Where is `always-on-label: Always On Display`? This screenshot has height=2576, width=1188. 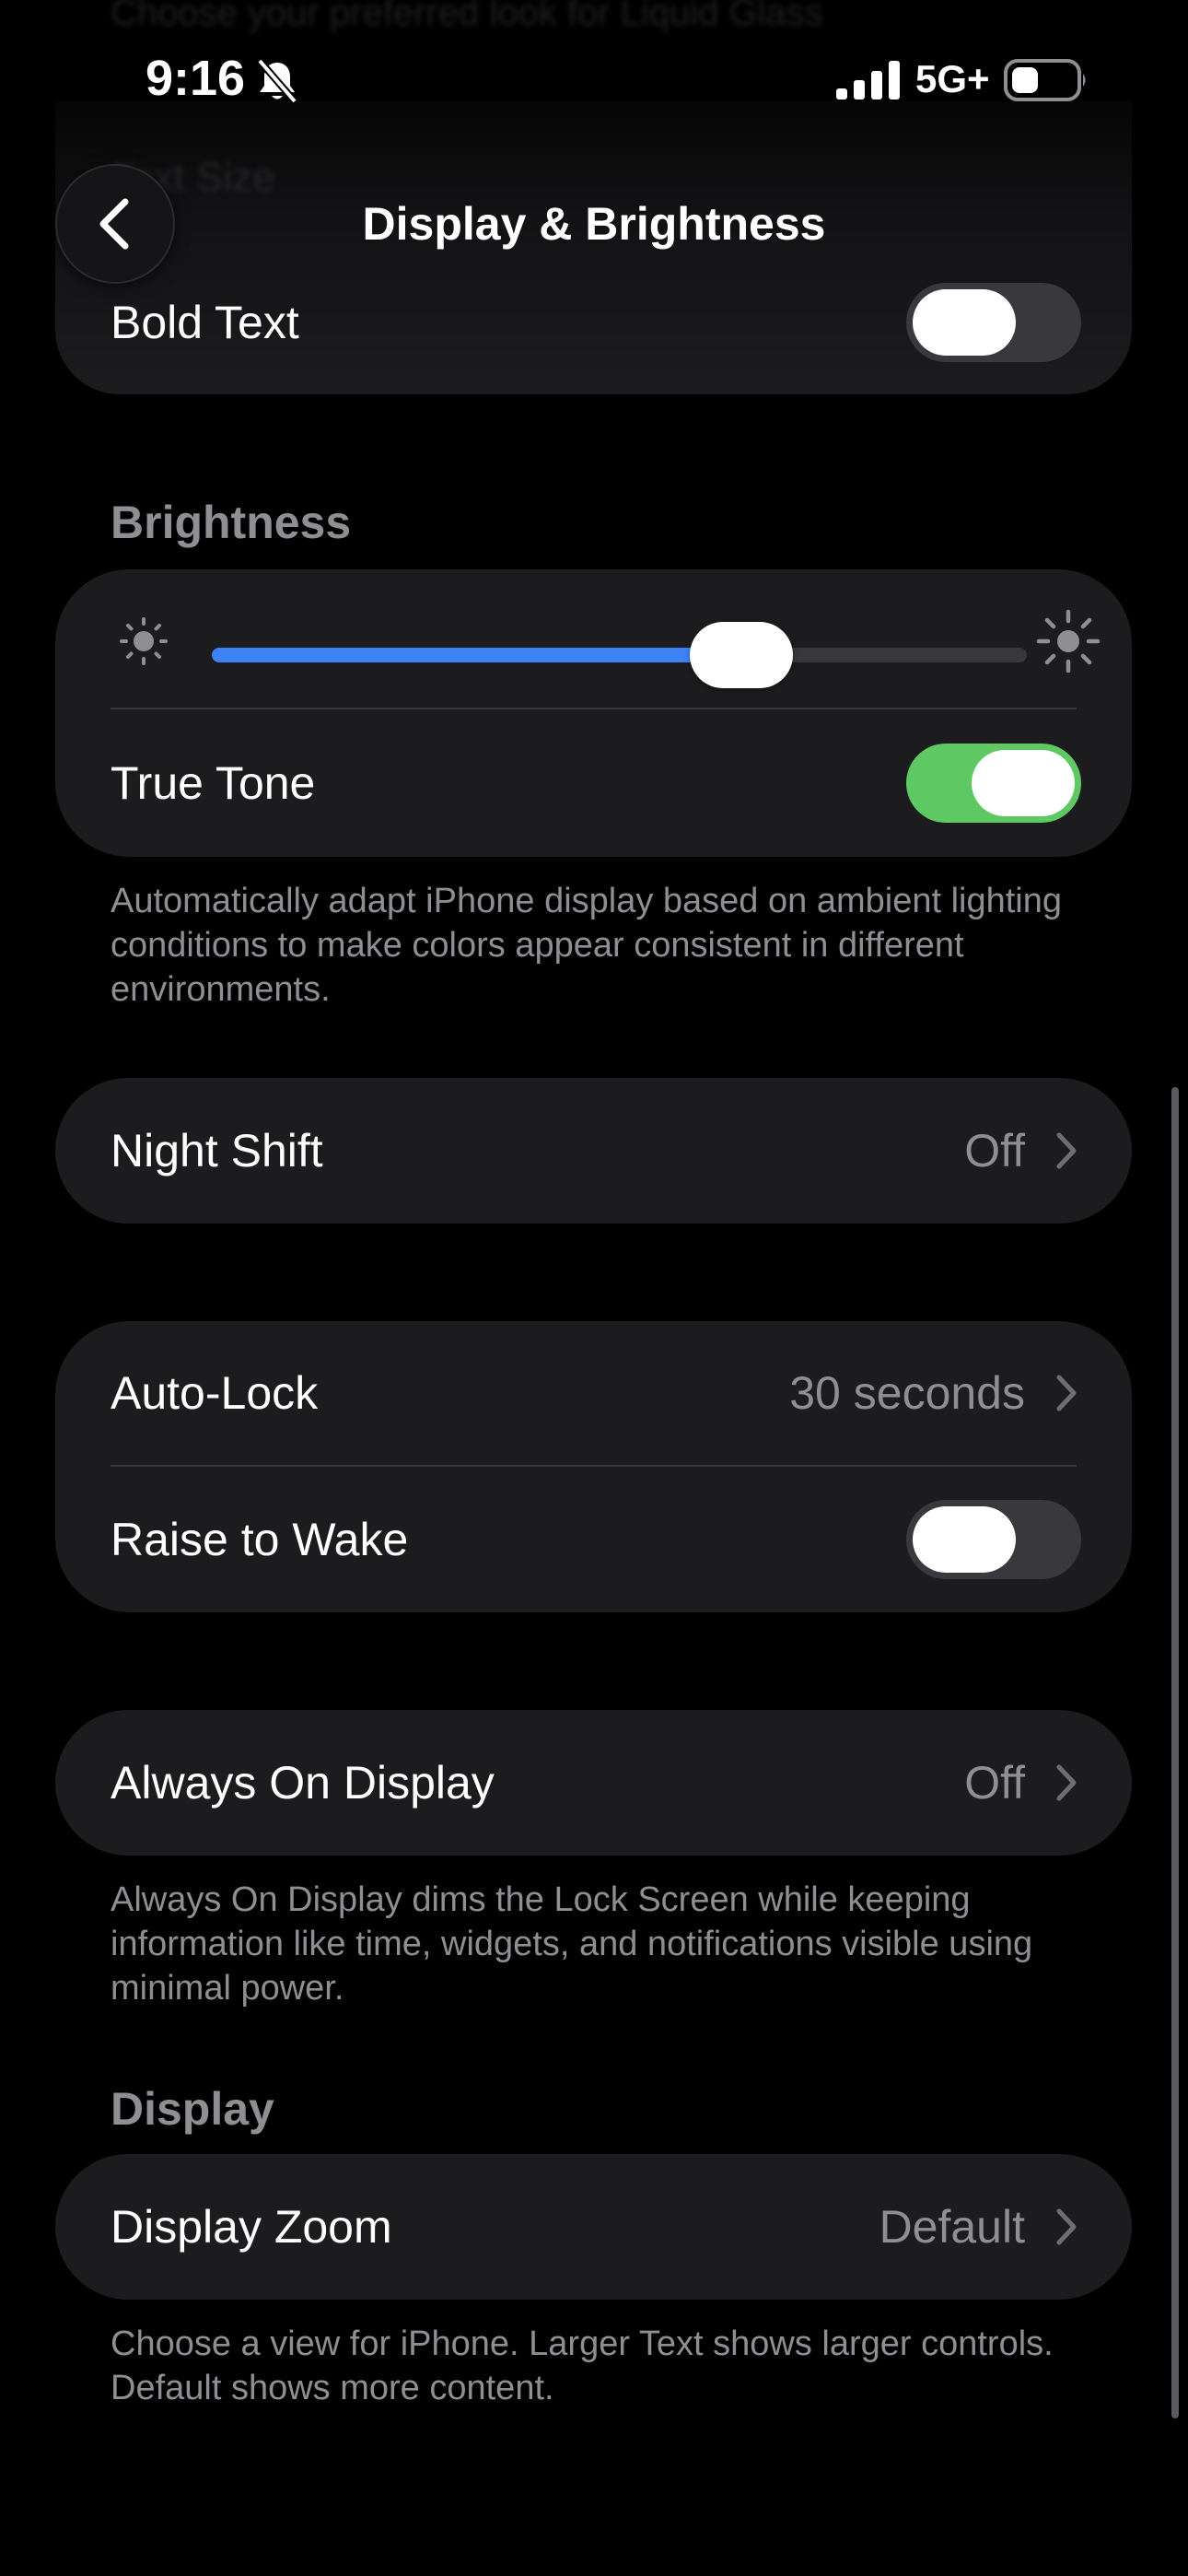
always-on-label: Always On Display is located at coordinates (303, 1783).